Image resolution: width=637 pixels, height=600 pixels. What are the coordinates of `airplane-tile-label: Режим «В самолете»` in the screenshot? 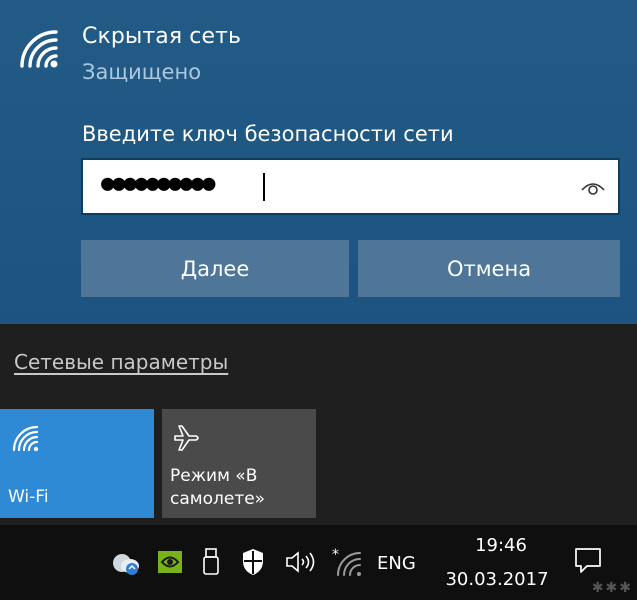 It's located at (218, 487).